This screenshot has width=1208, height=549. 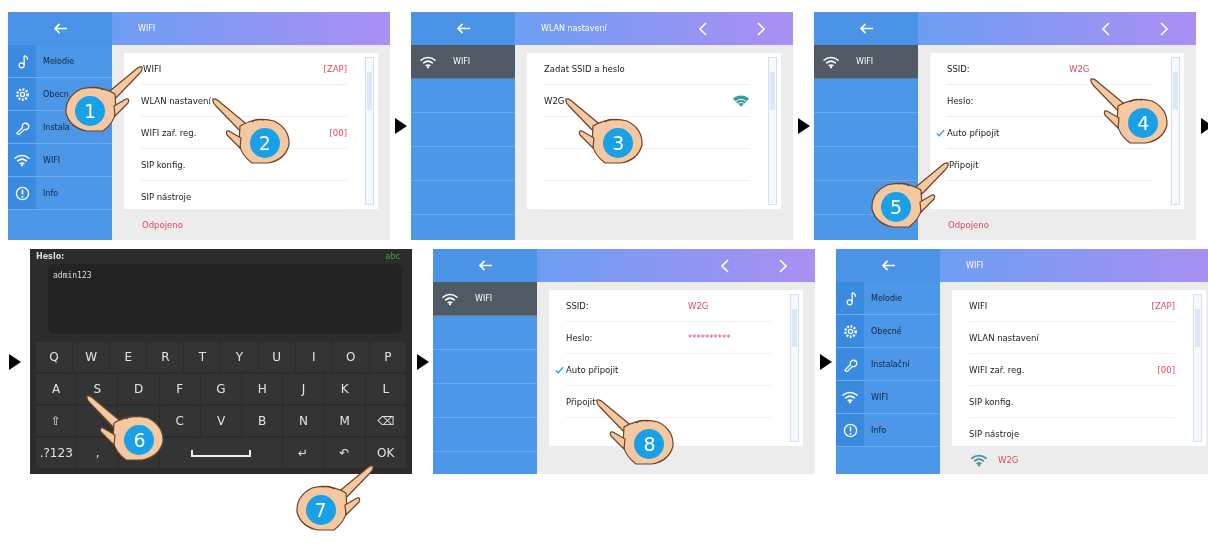 What do you see at coordinates (303, 389) in the screenshot?
I see `keyboard-key: J` at bounding box center [303, 389].